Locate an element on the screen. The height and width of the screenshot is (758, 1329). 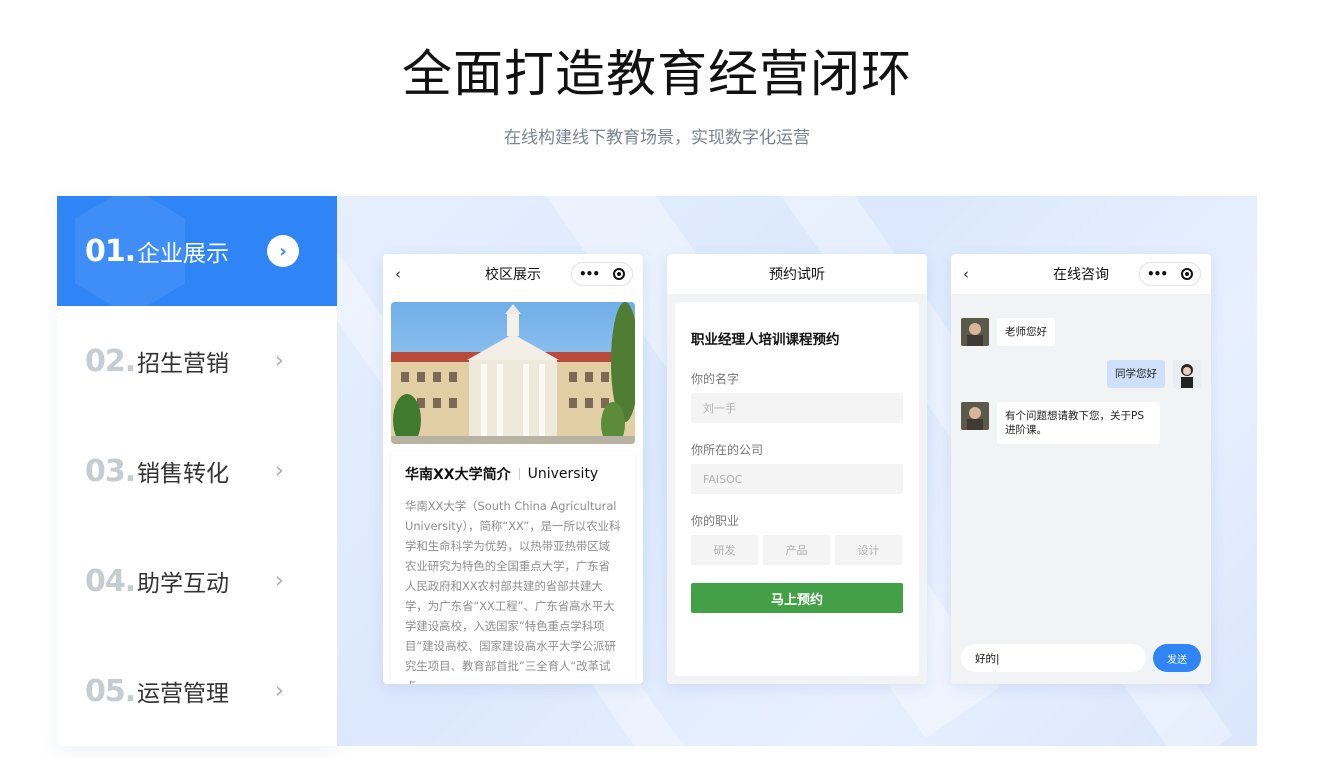
job-options: 研发 产品 设计 is located at coordinates (797, 550).